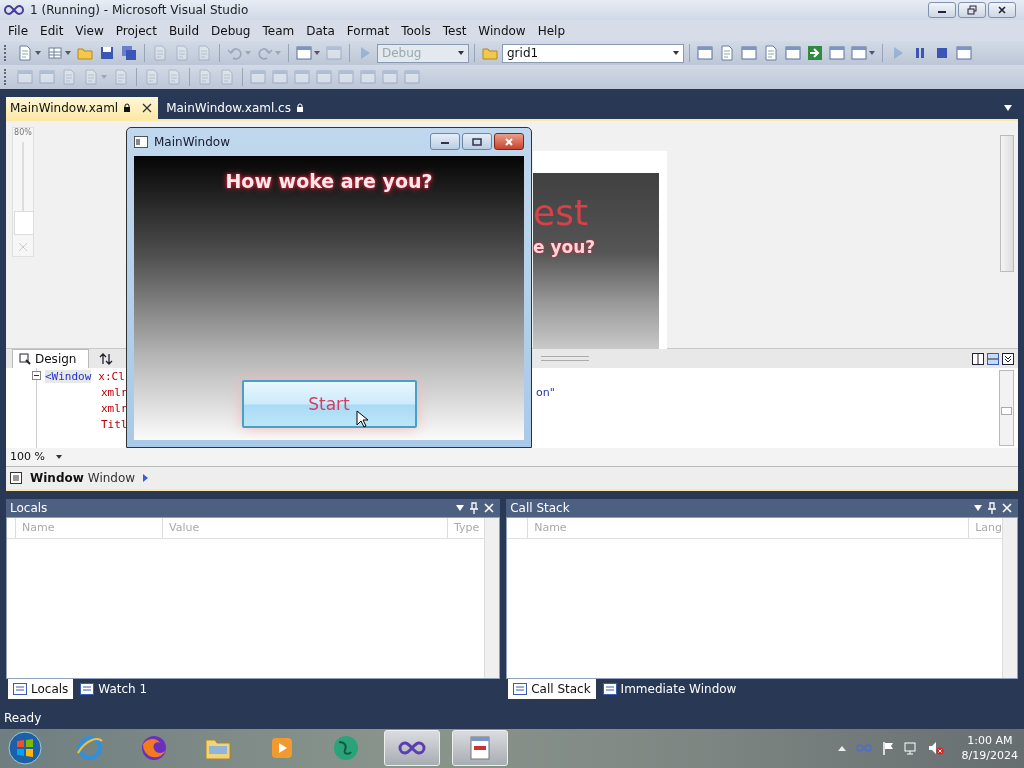 This screenshot has height=768, width=1024. What do you see at coordinates (30, 457) in the screenshot?
I see `zoom-dropdown: 100 %` at bounding box center [30, 457].